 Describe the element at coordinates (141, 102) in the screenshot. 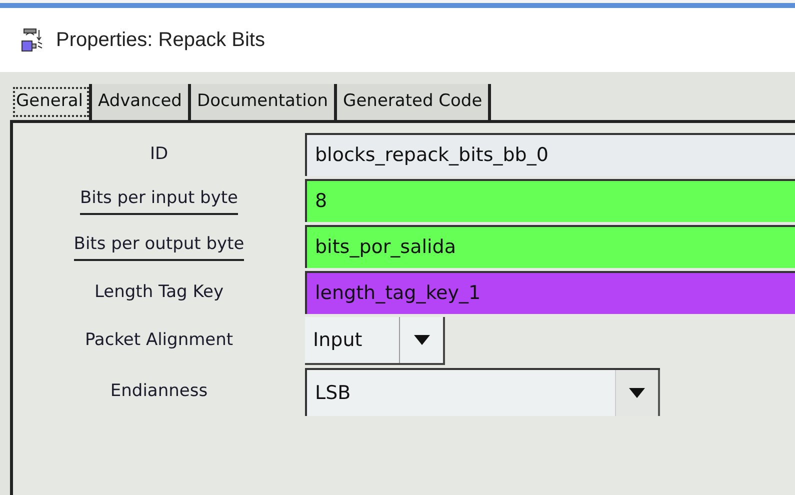

I see `tab: Advanced` at that location.